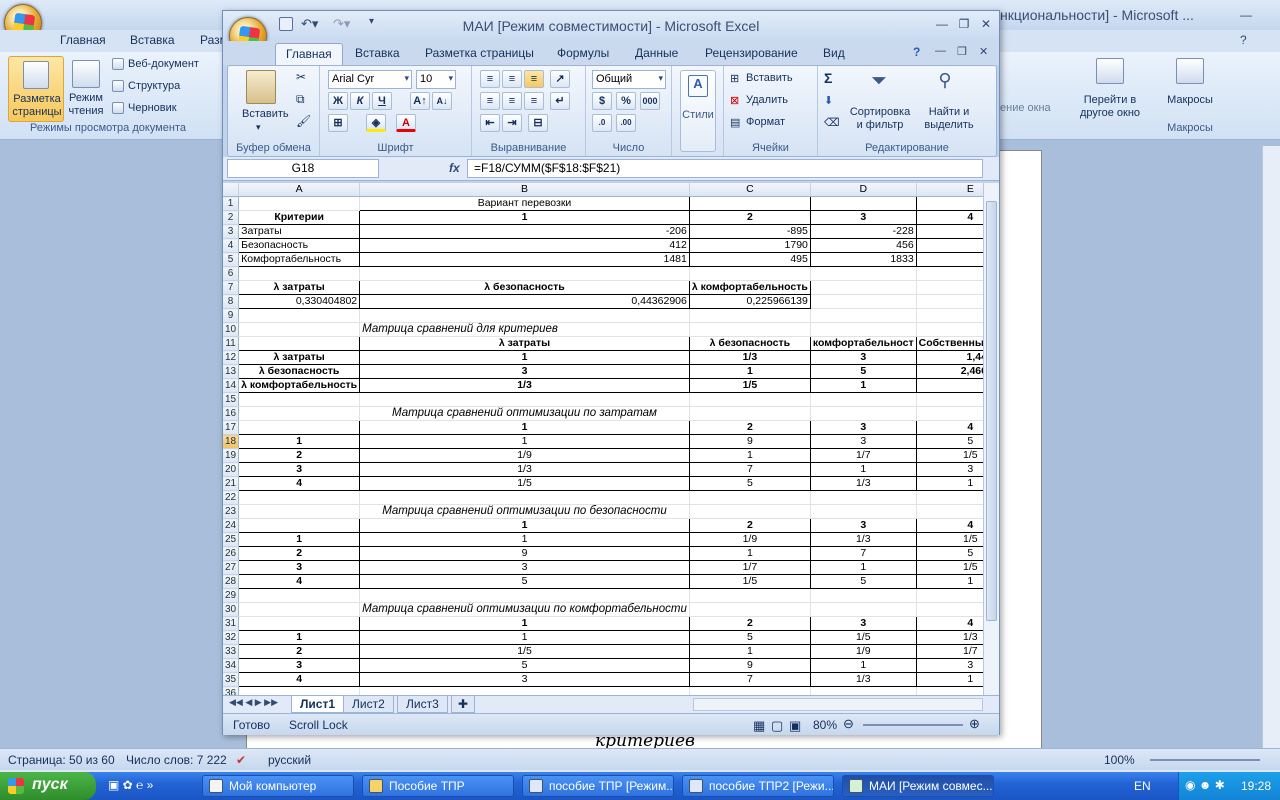  I want to click on cell-c15, so click(750, 399).